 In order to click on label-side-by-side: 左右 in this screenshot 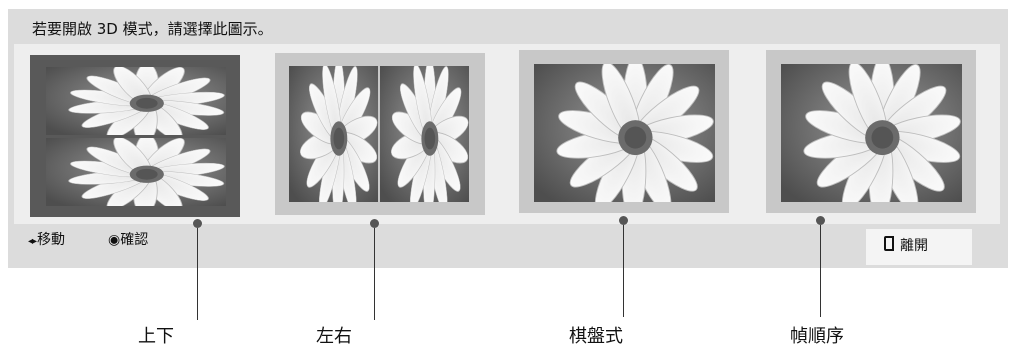, I will do `click(334, 336)`.